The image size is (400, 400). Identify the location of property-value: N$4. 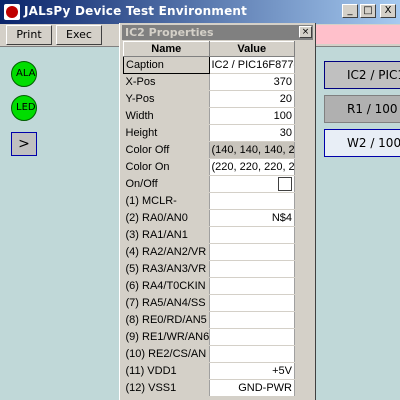
(252, 218).